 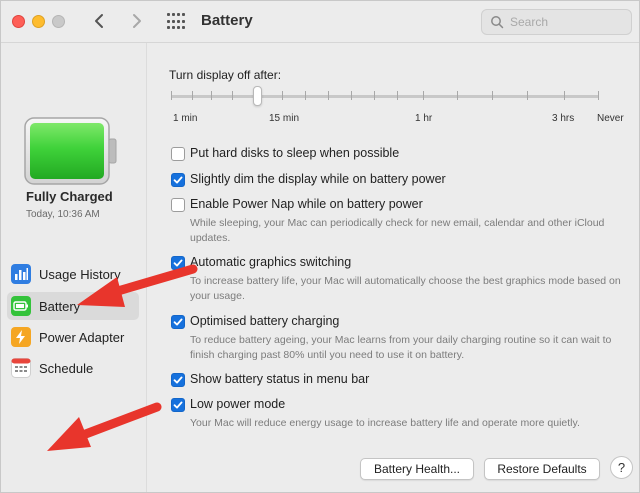 I want to click on option-label: Automatic graphics switching, so click(x=271, y=262).